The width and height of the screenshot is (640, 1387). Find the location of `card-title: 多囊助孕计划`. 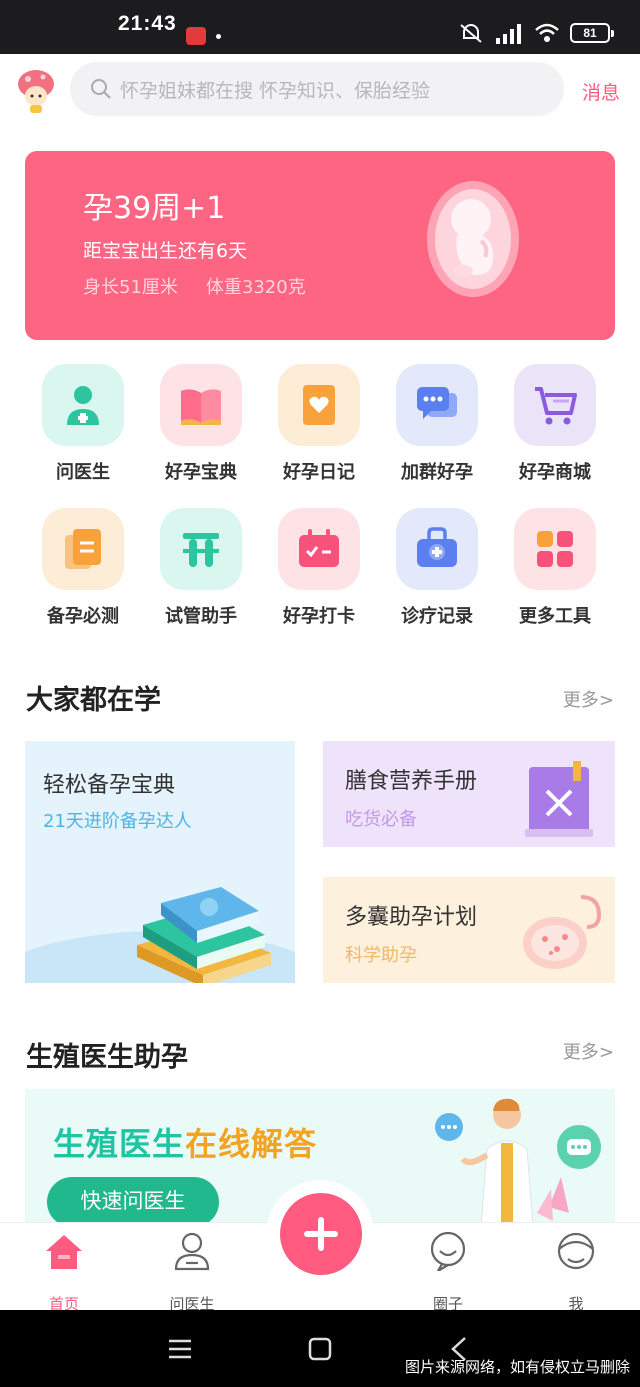

card-title: 多囊助孕计划 is located at coordinates (411, 917).